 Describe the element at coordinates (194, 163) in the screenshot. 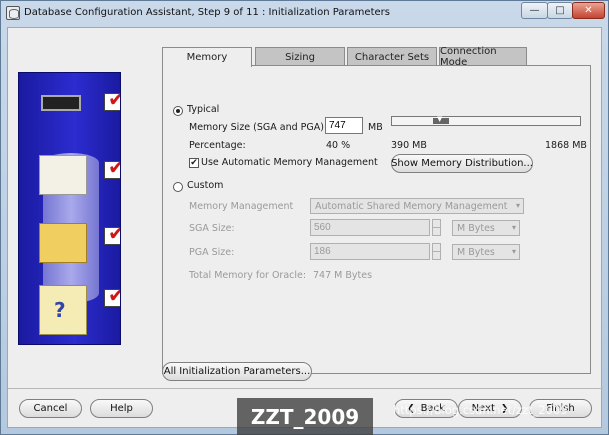

I see `amm-checkbox: ✔` at that location.